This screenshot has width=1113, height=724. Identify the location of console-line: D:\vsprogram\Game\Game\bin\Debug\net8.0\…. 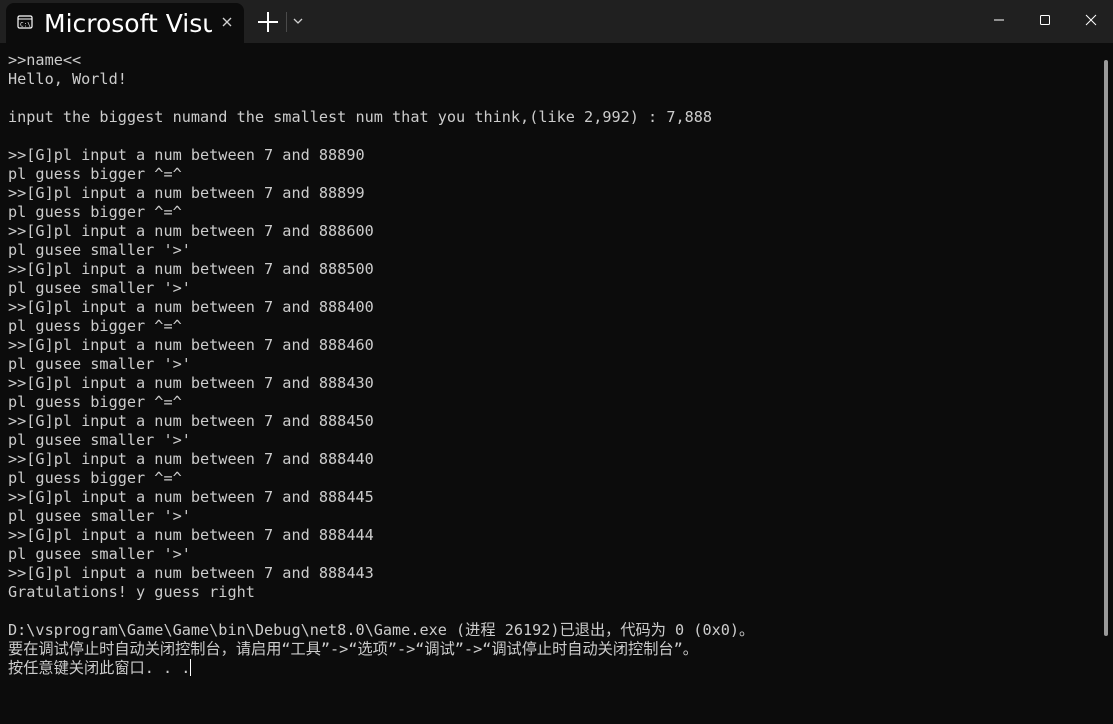
(381, 630).